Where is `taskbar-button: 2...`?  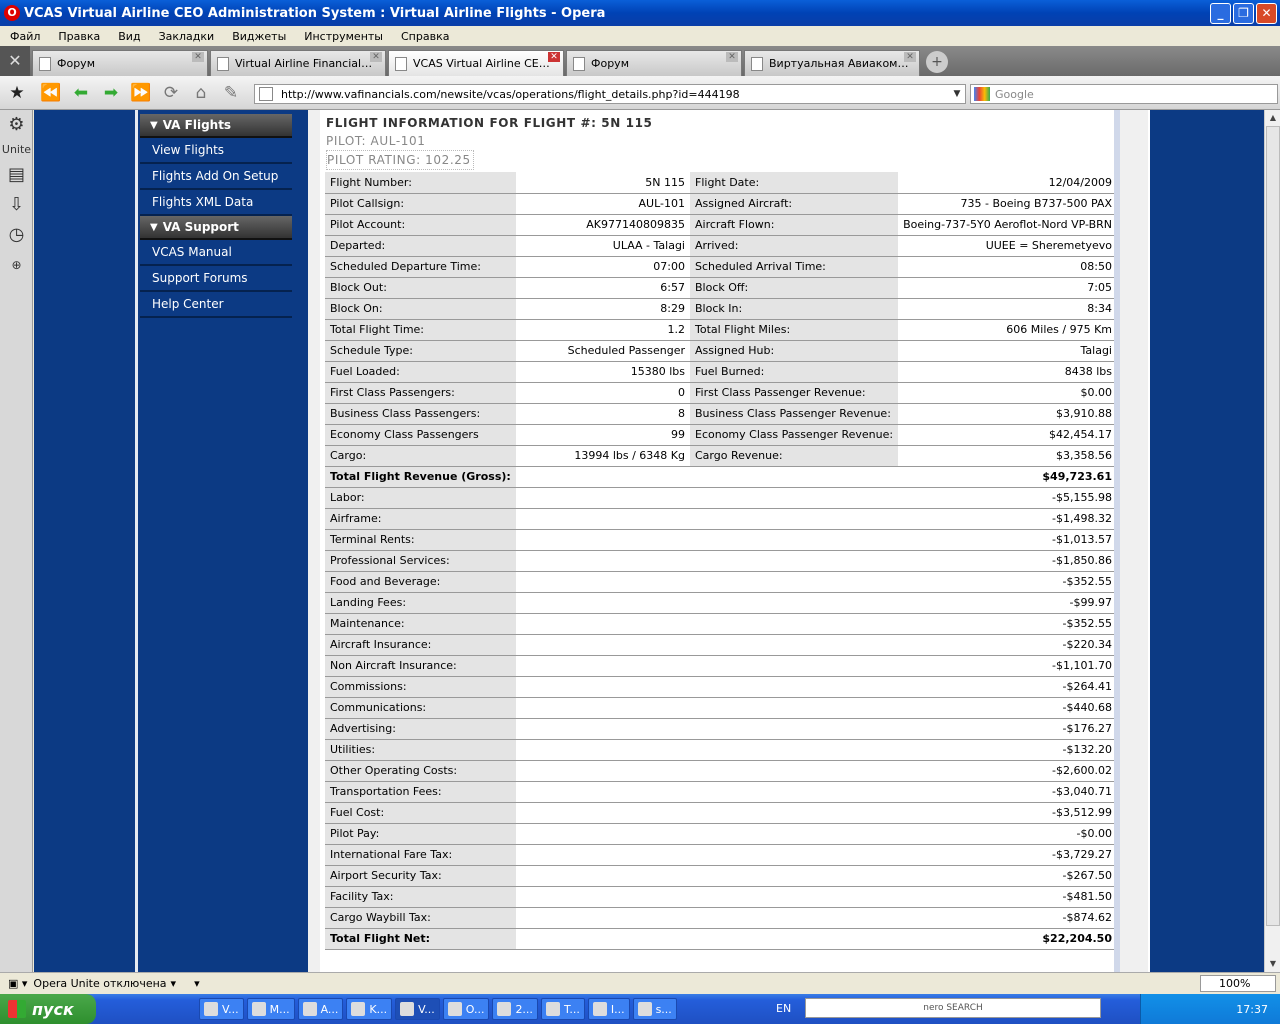
taskbar-button: 2... is located at coordinates (515, 1009).